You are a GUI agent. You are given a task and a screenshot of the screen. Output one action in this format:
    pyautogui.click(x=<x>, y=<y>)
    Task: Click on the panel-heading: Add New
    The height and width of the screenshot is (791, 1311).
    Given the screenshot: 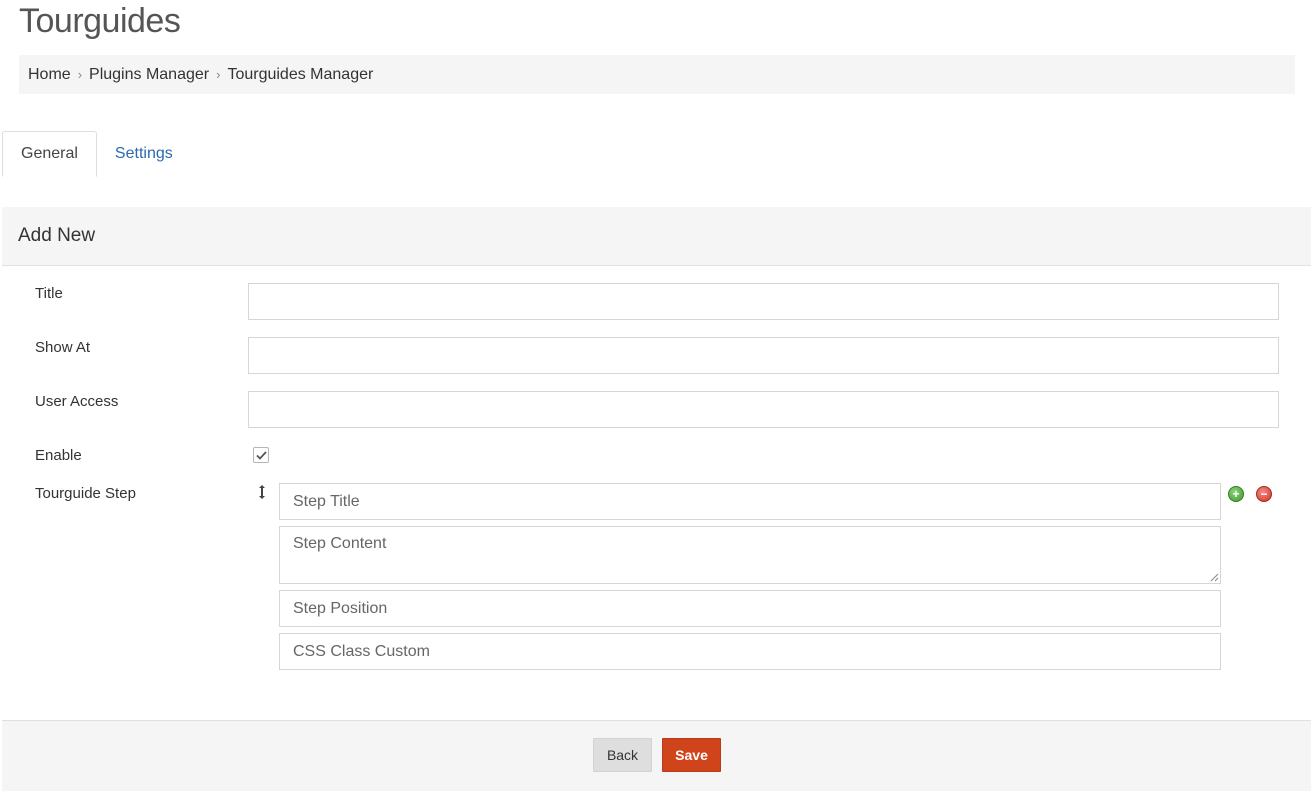 What is the action you would take?
    pyautogui.click(x=656, y=236)
    